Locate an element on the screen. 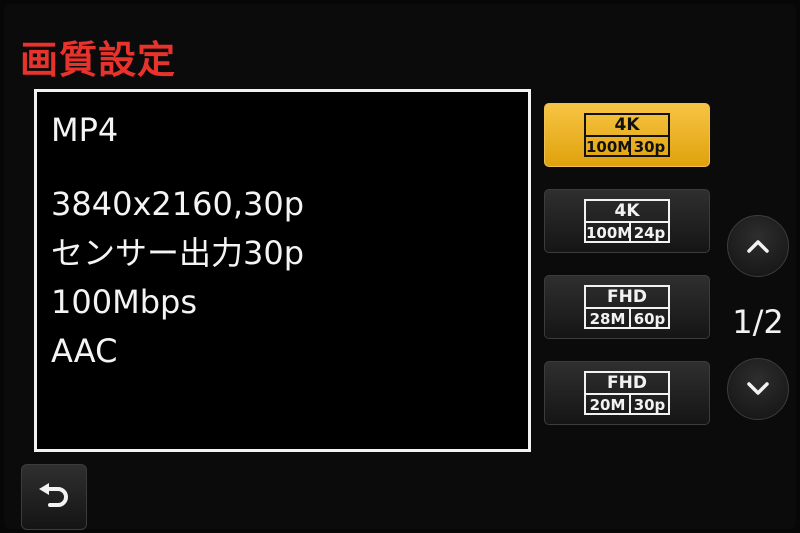 Image resolution: width=800 pixels, height=533 pixels. back-button is located at coordinates (54, 497).